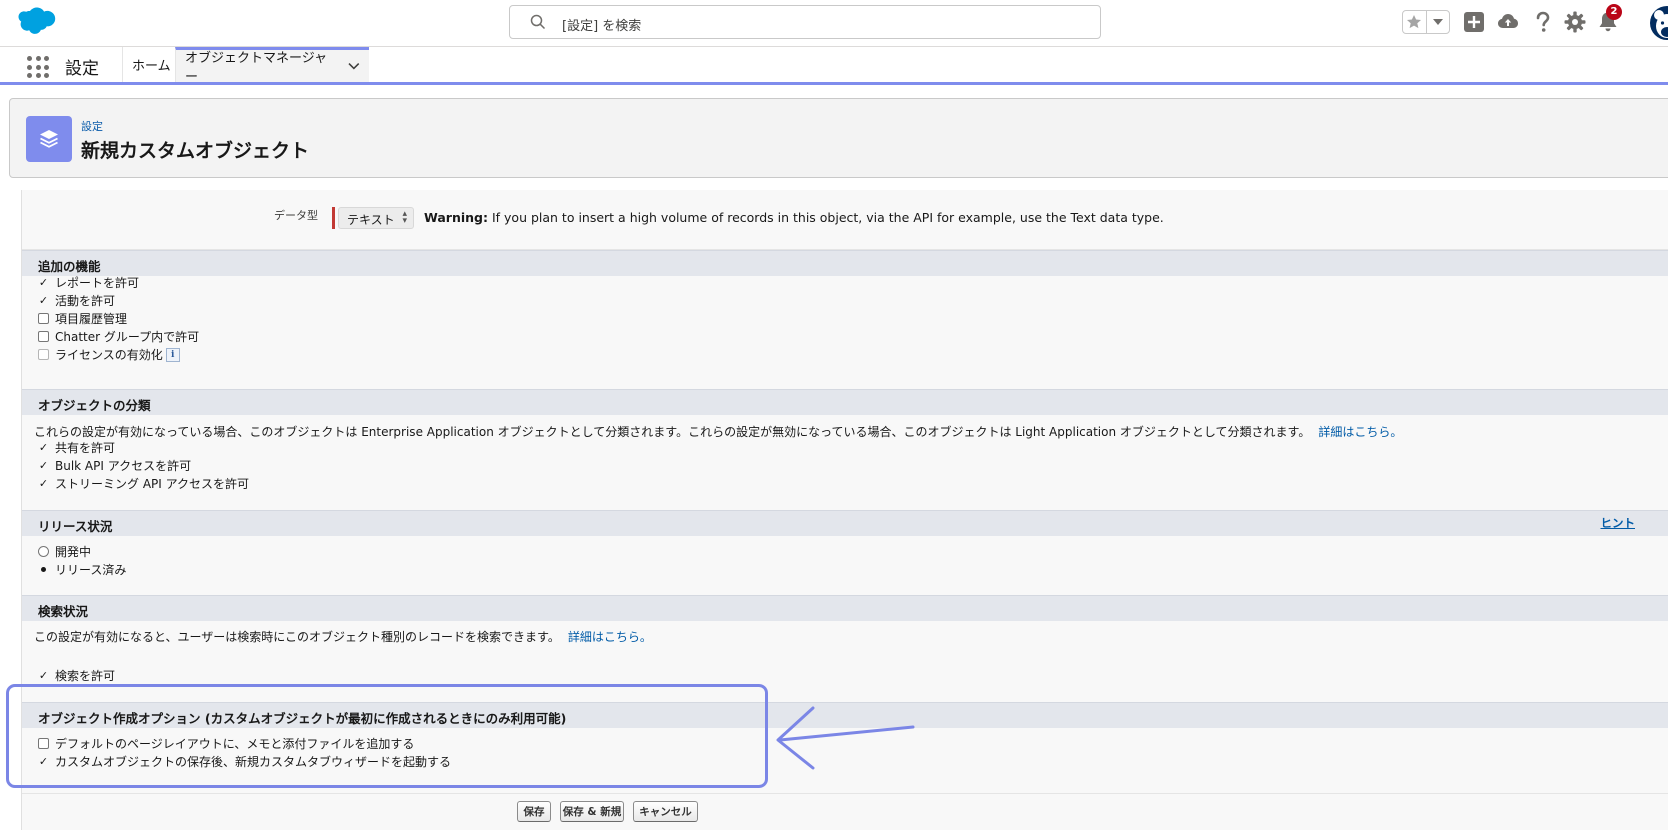 Image resolution: width=1668 pixels, height=834 pixels. I want to click on question-icon, so click(1543, 21).